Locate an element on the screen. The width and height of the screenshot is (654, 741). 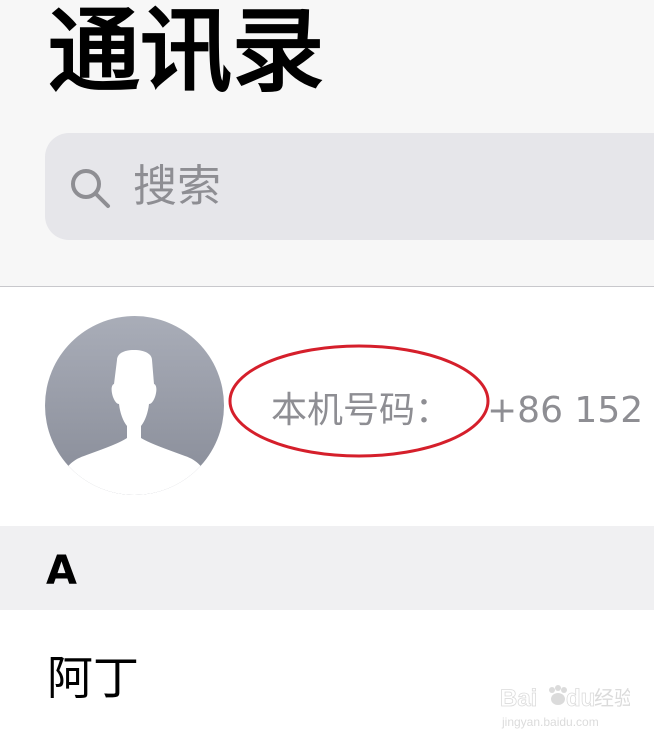
svg-text: du is located at coordinates (580, 698).